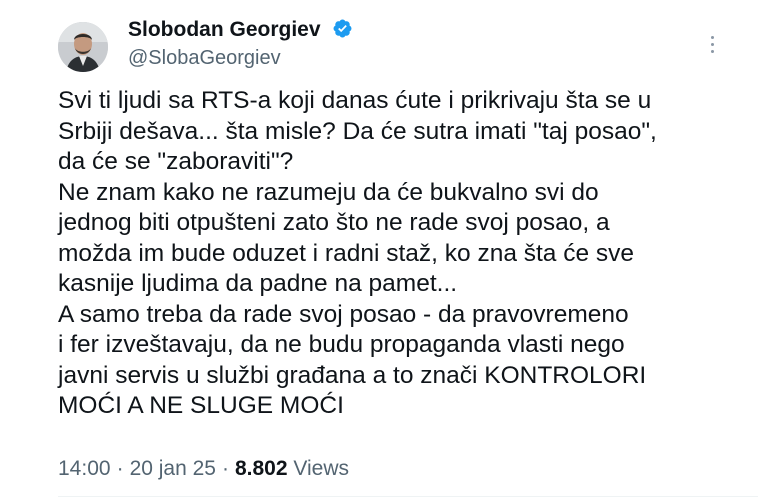  I want to click on tweet-time: 14:00, so click(84, 468).